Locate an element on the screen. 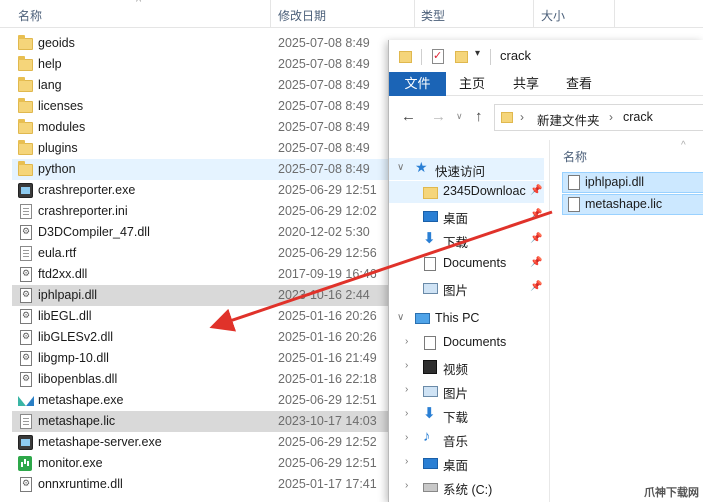  nav-pc-videos: › 视频 is located at coordinates (466, 367).